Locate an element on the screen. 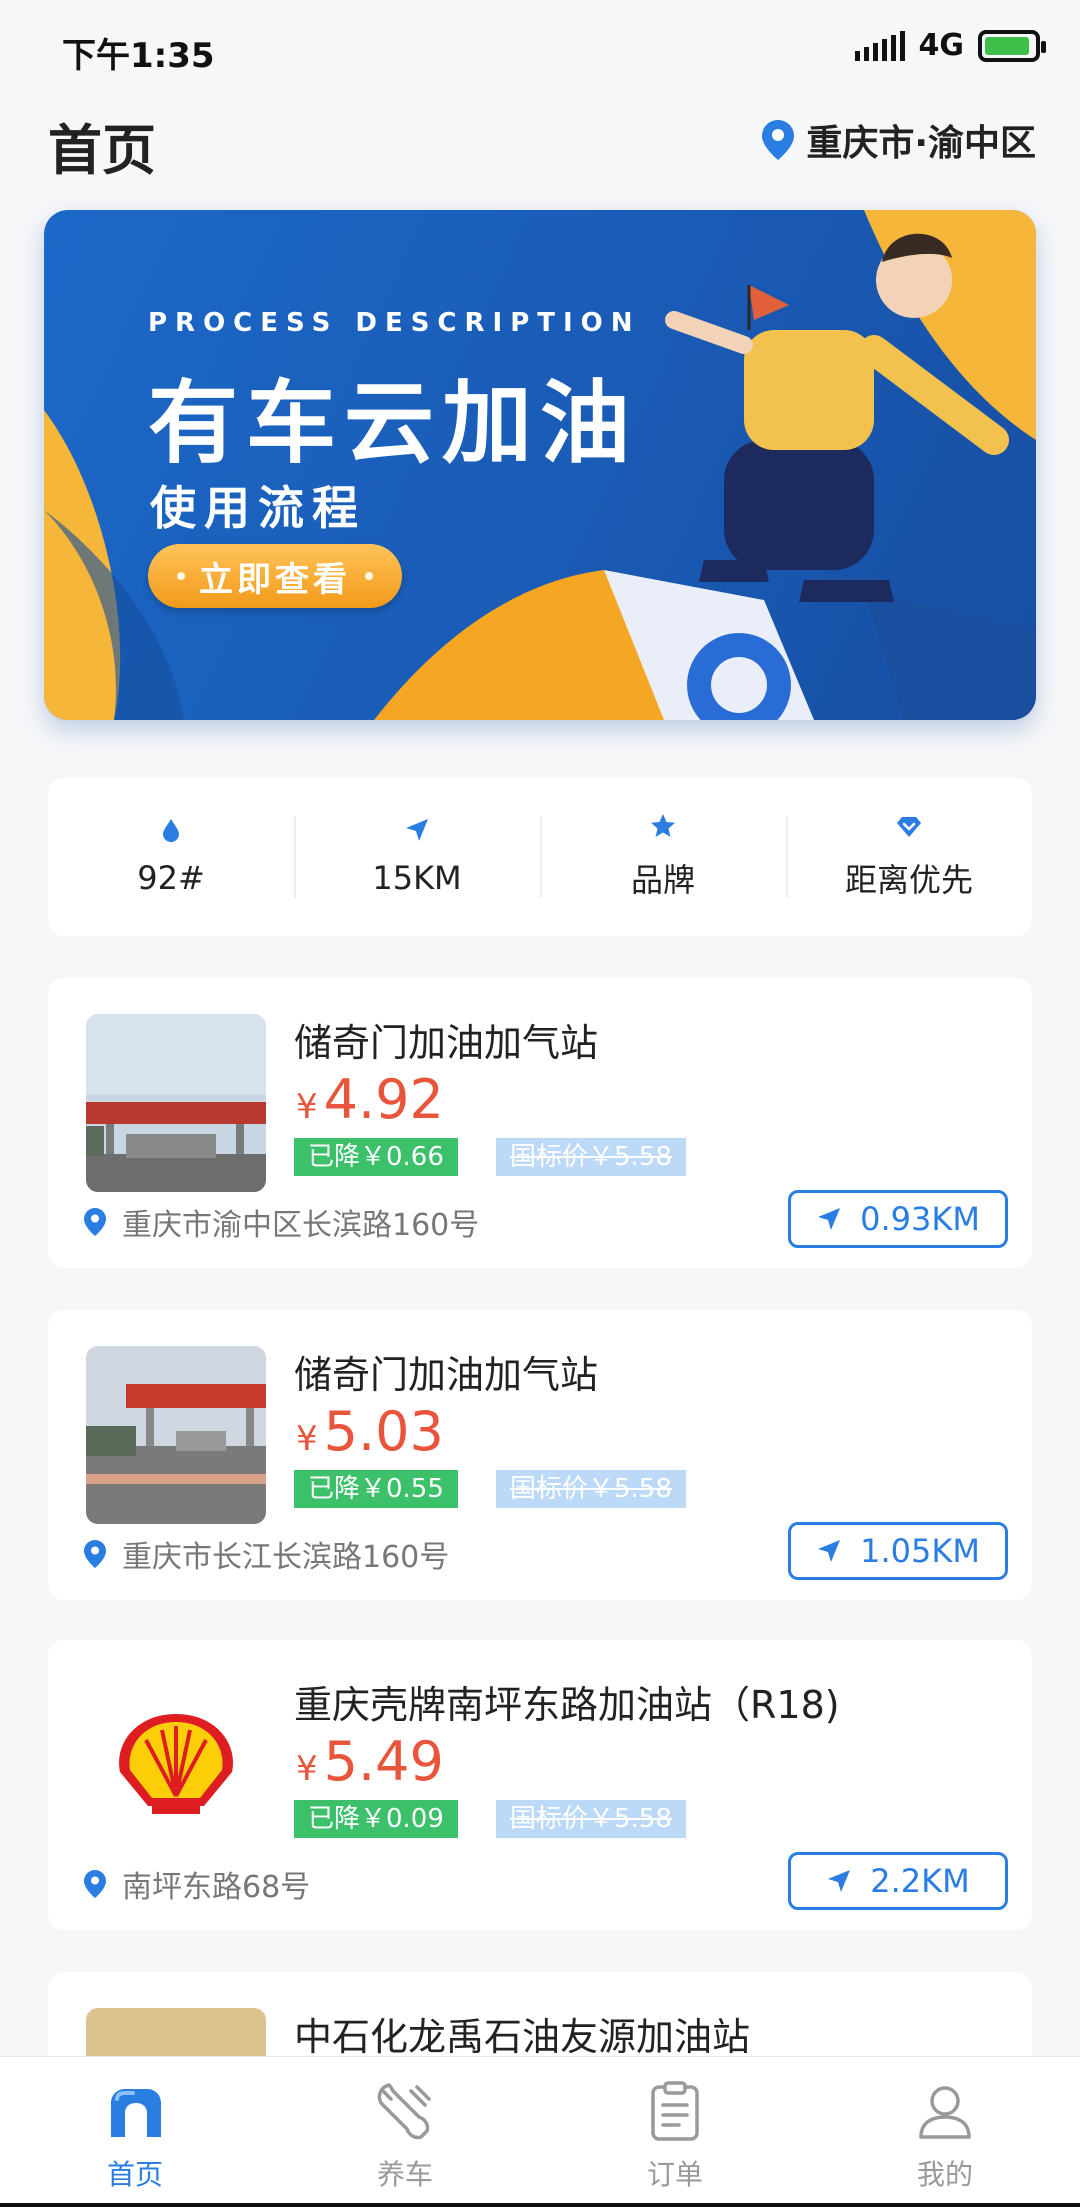 The width and height of the screenshot is (1080, 2207). status-indicators: 4G is located at coordinates (950, 45).